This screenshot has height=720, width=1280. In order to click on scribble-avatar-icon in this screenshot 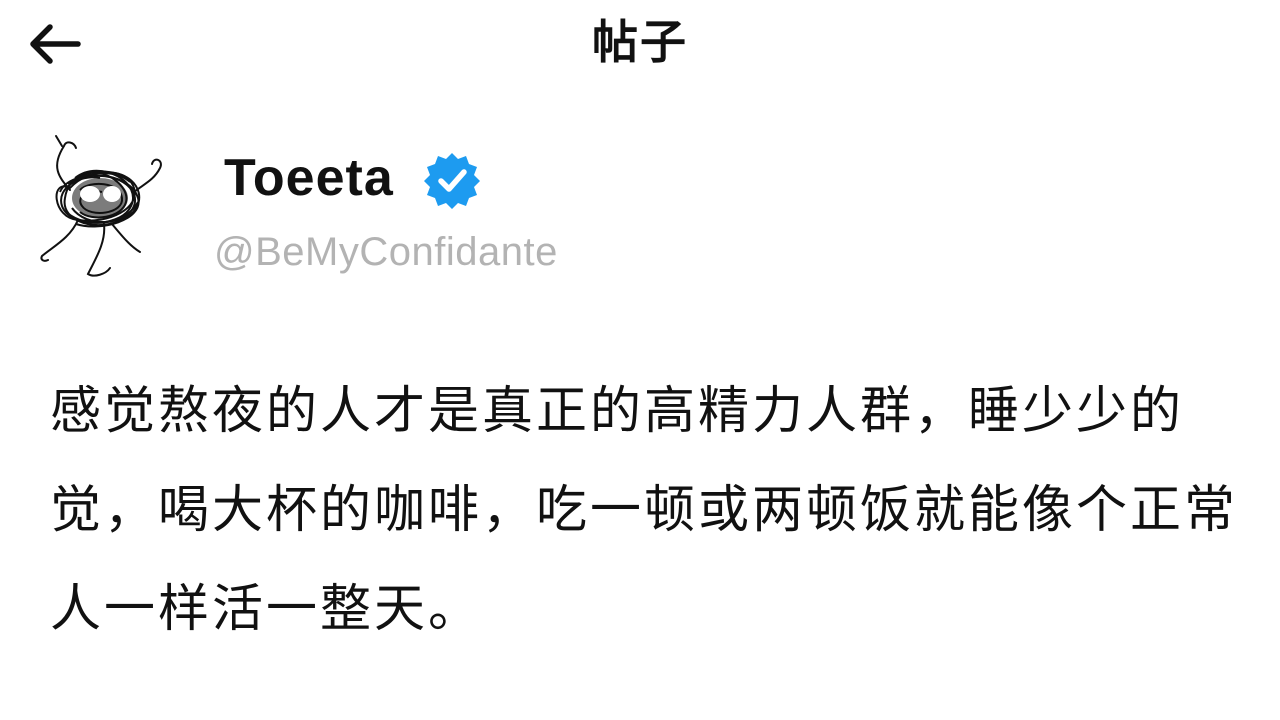, I will do `click(101, 206)`.